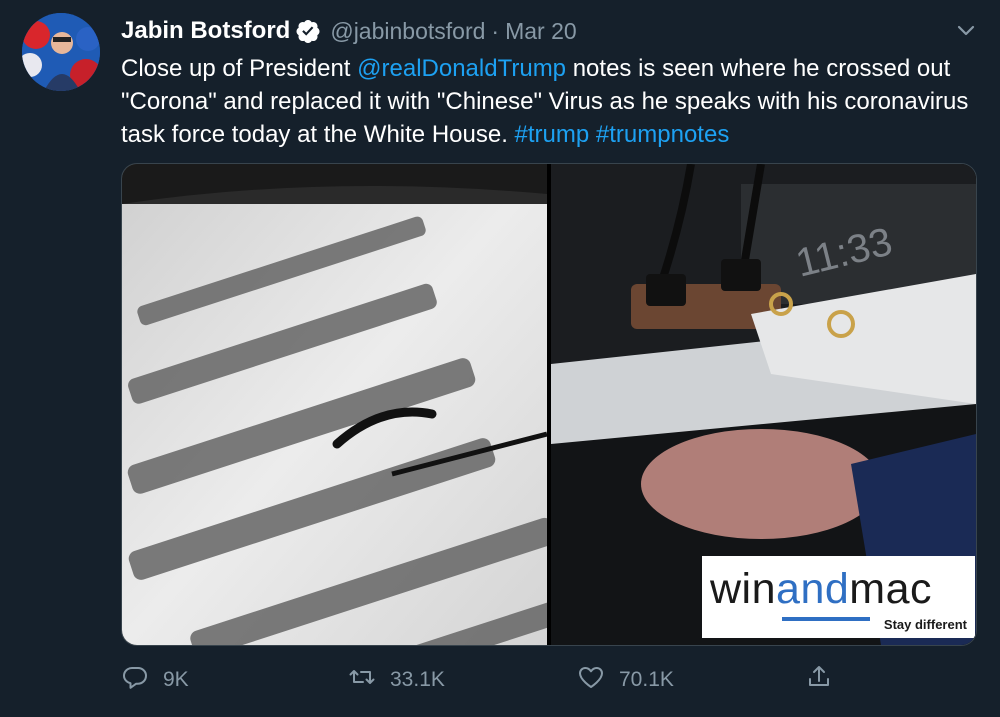 The height and width of the screenshot is (717, 1000). I want to click on reply-button: 9K, so click(155, 680).